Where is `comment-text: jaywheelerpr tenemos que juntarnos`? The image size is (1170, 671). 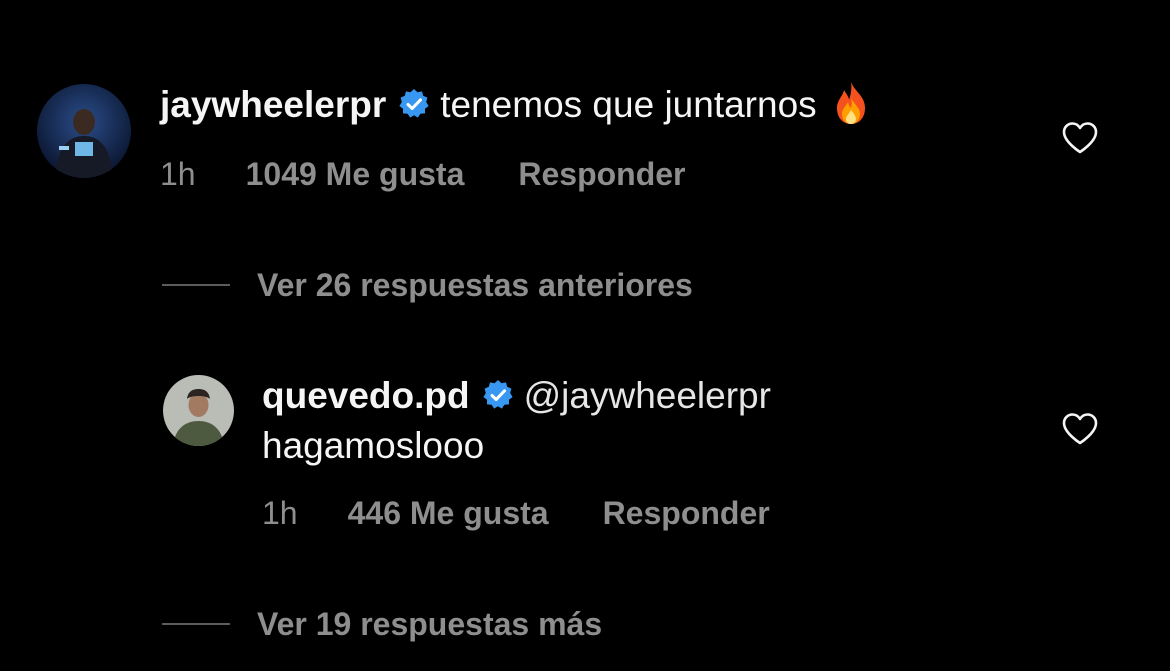
comment-text: jaywheelerpr tenemos que juntarnos is located at coordinates (515, 107).